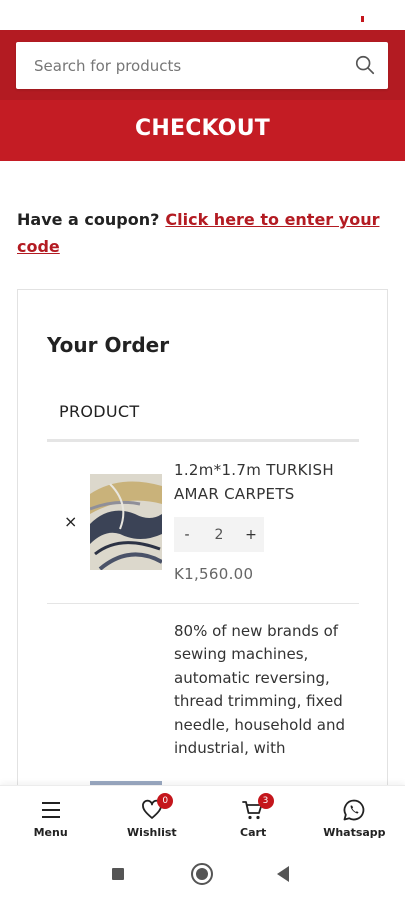  Describe the element at coordinates (202, 128) in the screenshot. I see `page-title: CHECKOUT` at that location.